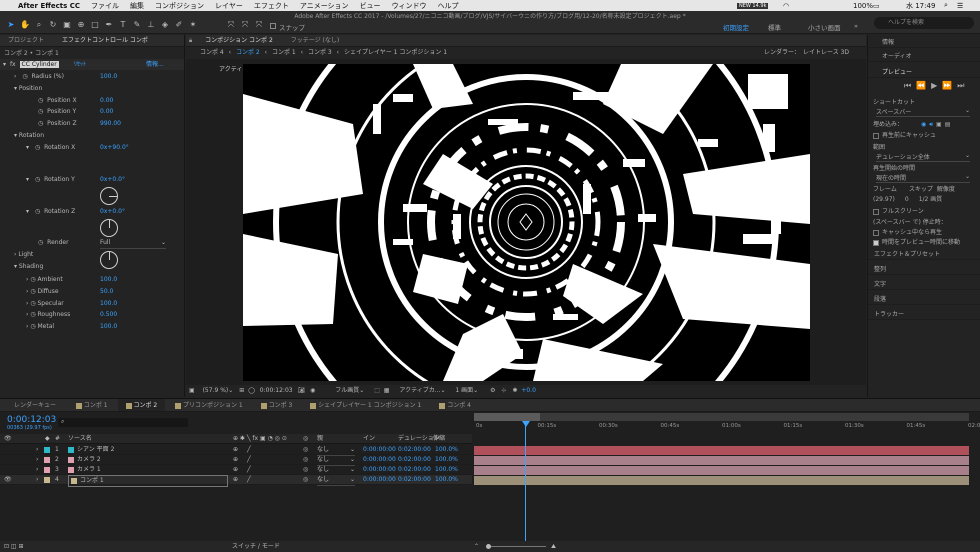  I want to click on tab-composition: コンポジション コンポ 2, so click(239, 40).